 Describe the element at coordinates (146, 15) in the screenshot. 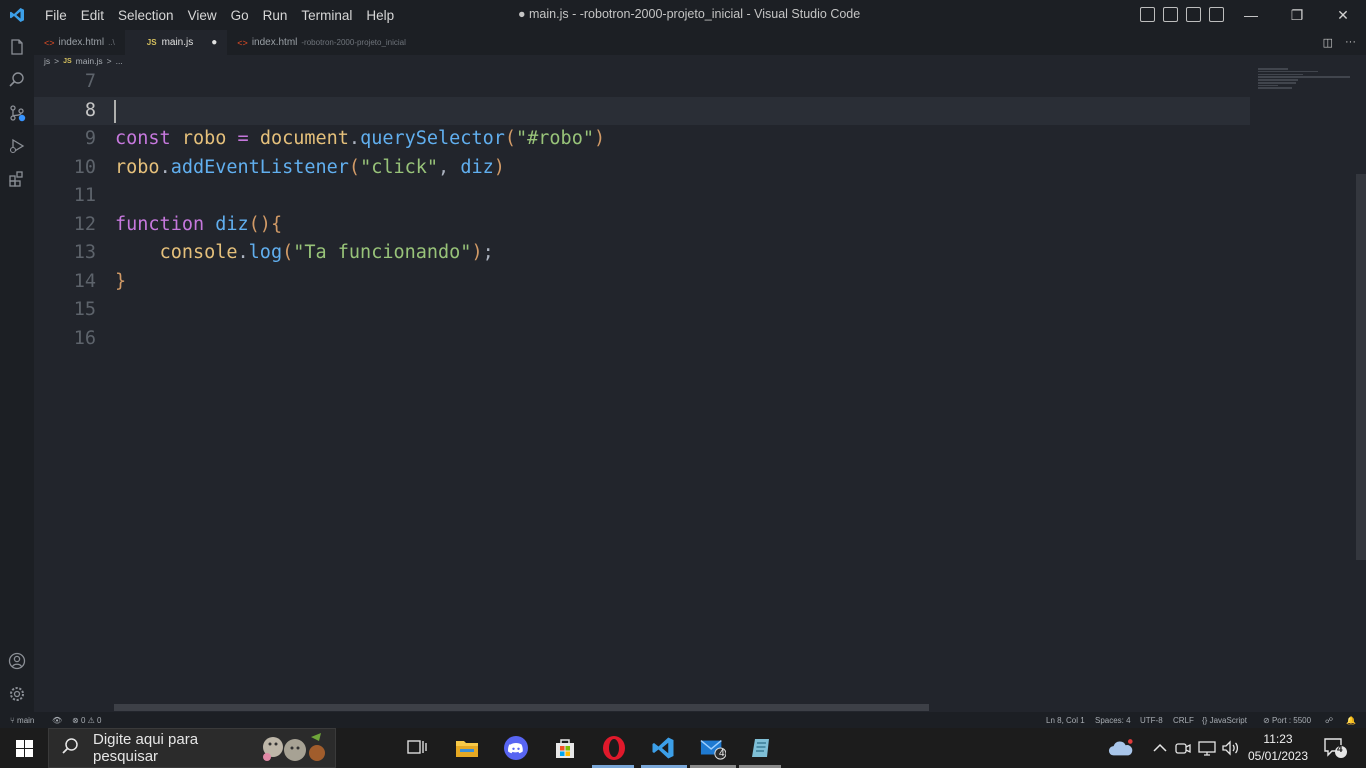

I see `menu-selection: Selection` at that location.